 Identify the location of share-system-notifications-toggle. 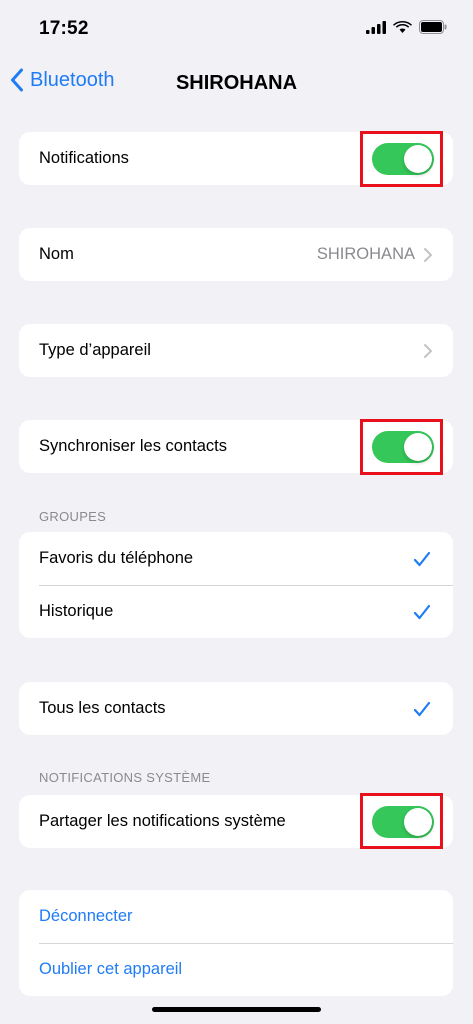
(403, 822).